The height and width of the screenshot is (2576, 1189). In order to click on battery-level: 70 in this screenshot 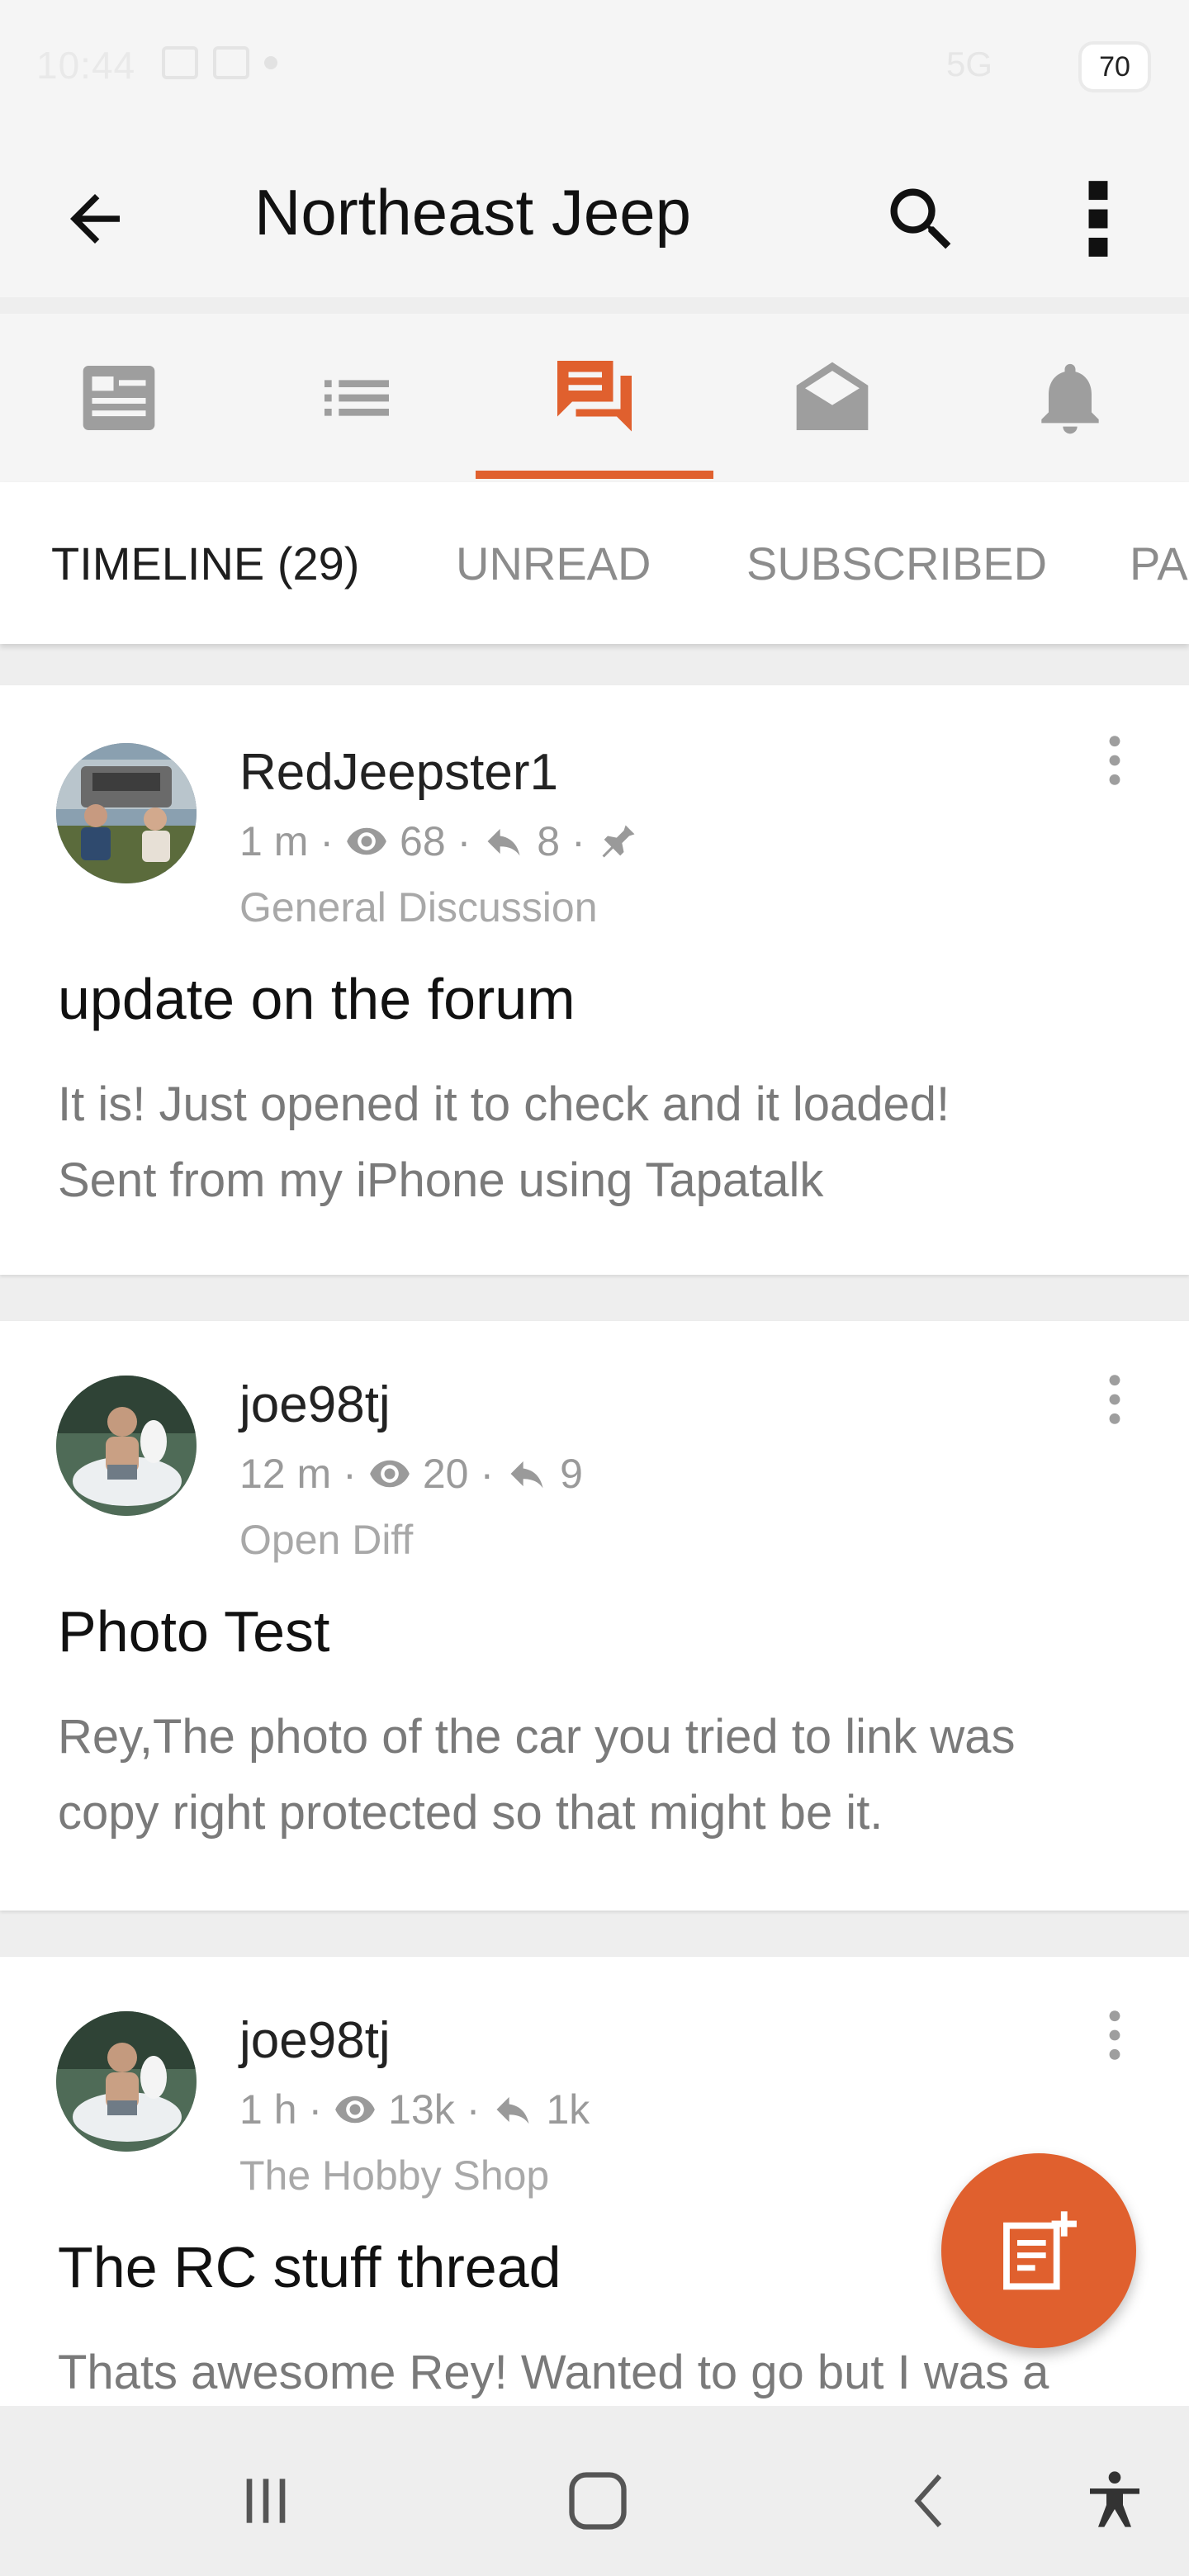, I will do `click(1114, 66)`.